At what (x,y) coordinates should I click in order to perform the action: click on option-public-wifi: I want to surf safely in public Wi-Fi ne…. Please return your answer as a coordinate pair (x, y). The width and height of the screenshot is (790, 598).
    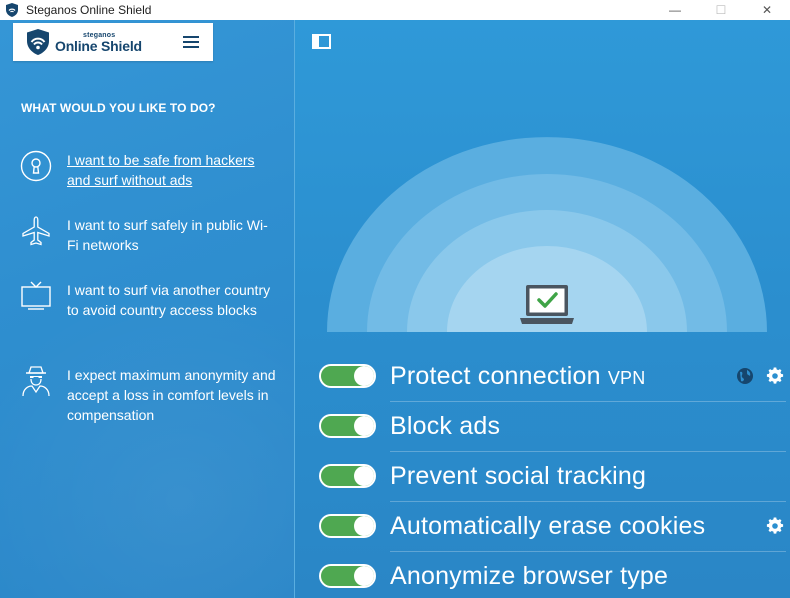
    Looking at the image, I should click on (148, 235).